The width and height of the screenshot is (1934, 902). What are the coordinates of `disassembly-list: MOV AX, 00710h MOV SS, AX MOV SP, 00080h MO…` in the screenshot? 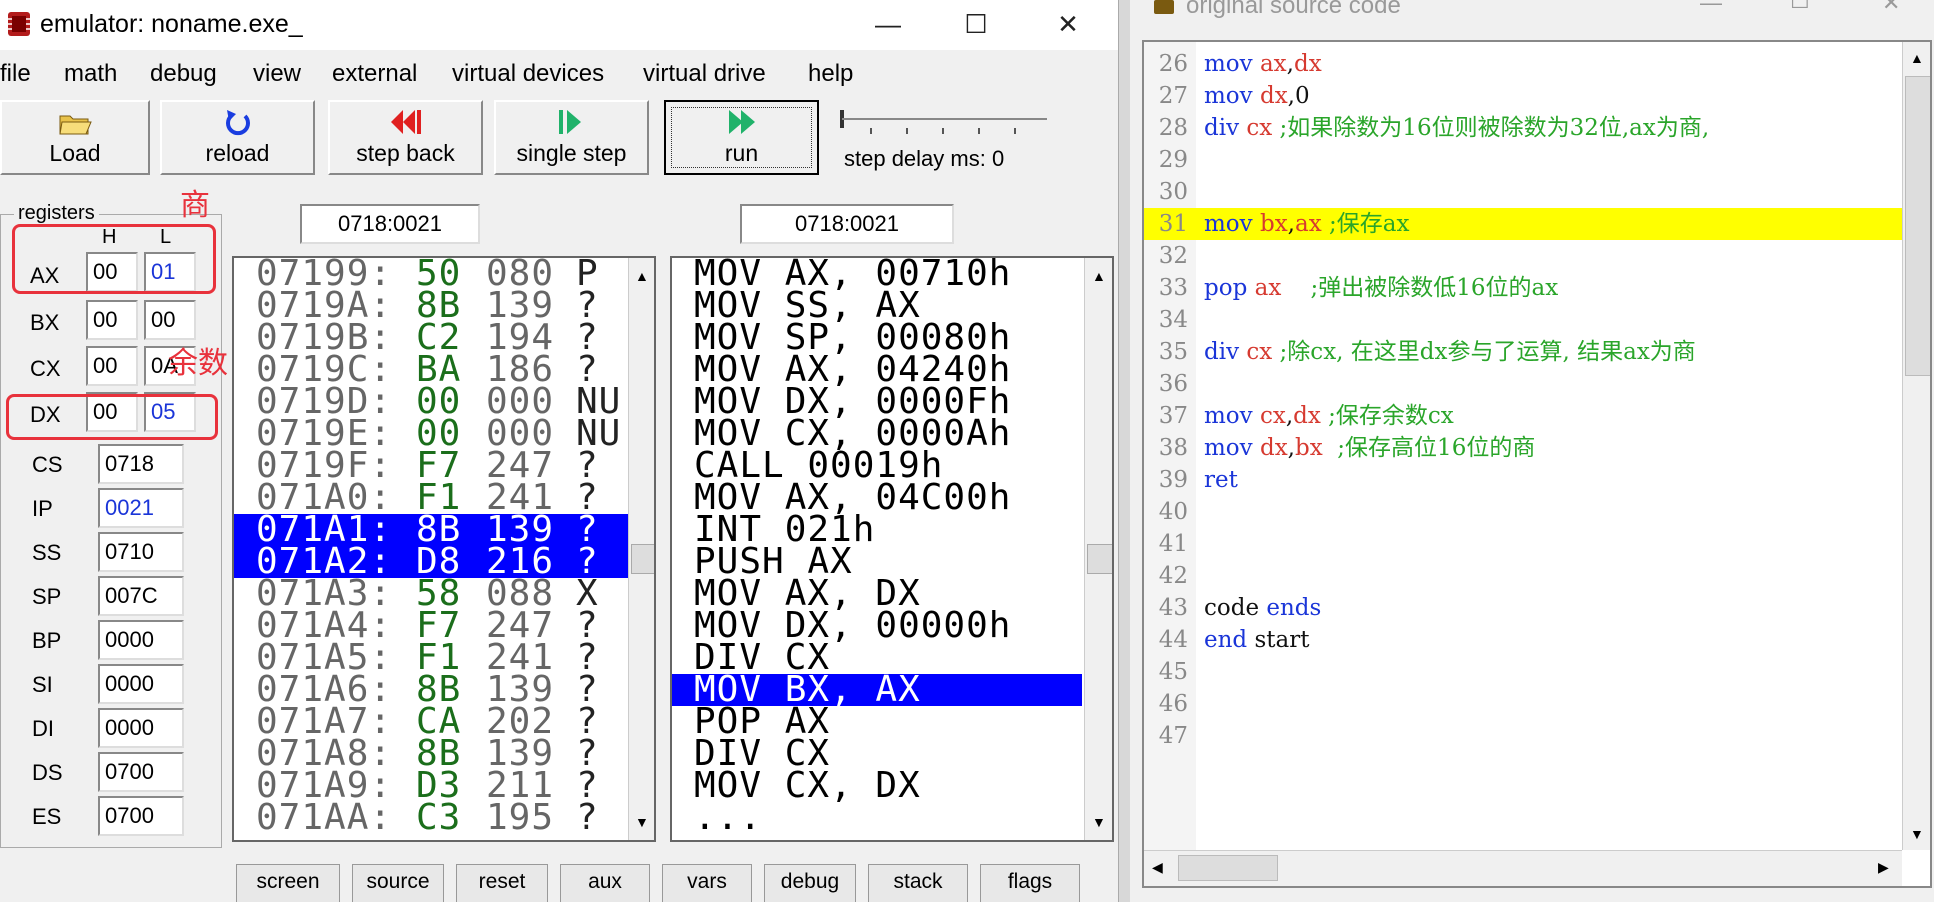 It's located at (892, 549).